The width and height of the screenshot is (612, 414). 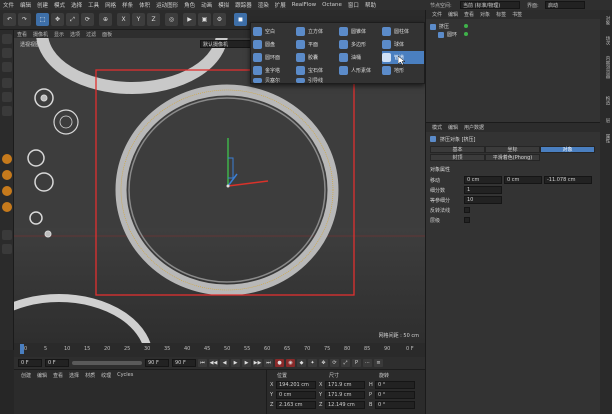 What do you see at coordinates (274, 31) in the screenshot?
I see `popup-null: 空白` at bounding box center [274, 31].